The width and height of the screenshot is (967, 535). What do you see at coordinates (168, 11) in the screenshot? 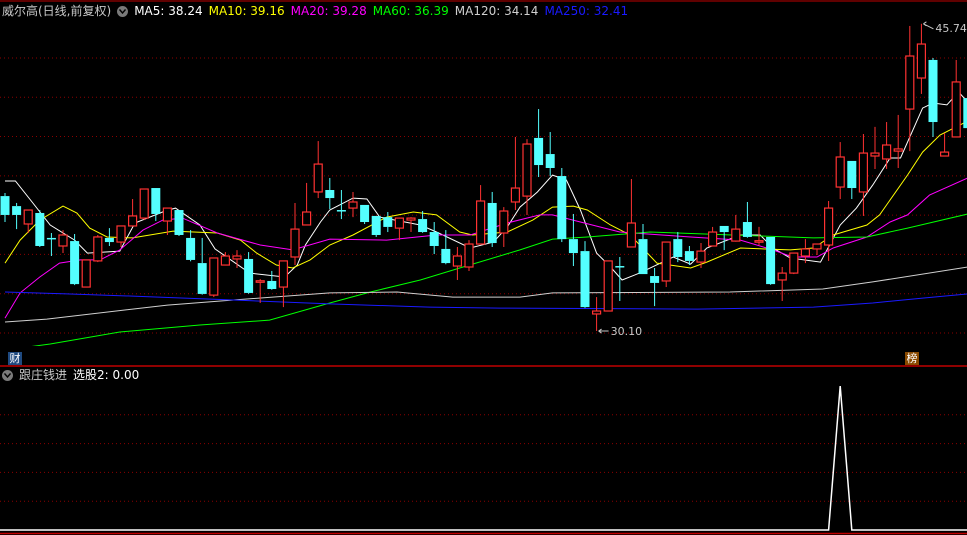
I see `ma5-value: MA5: 38.24` at bounding box center [168, 11].